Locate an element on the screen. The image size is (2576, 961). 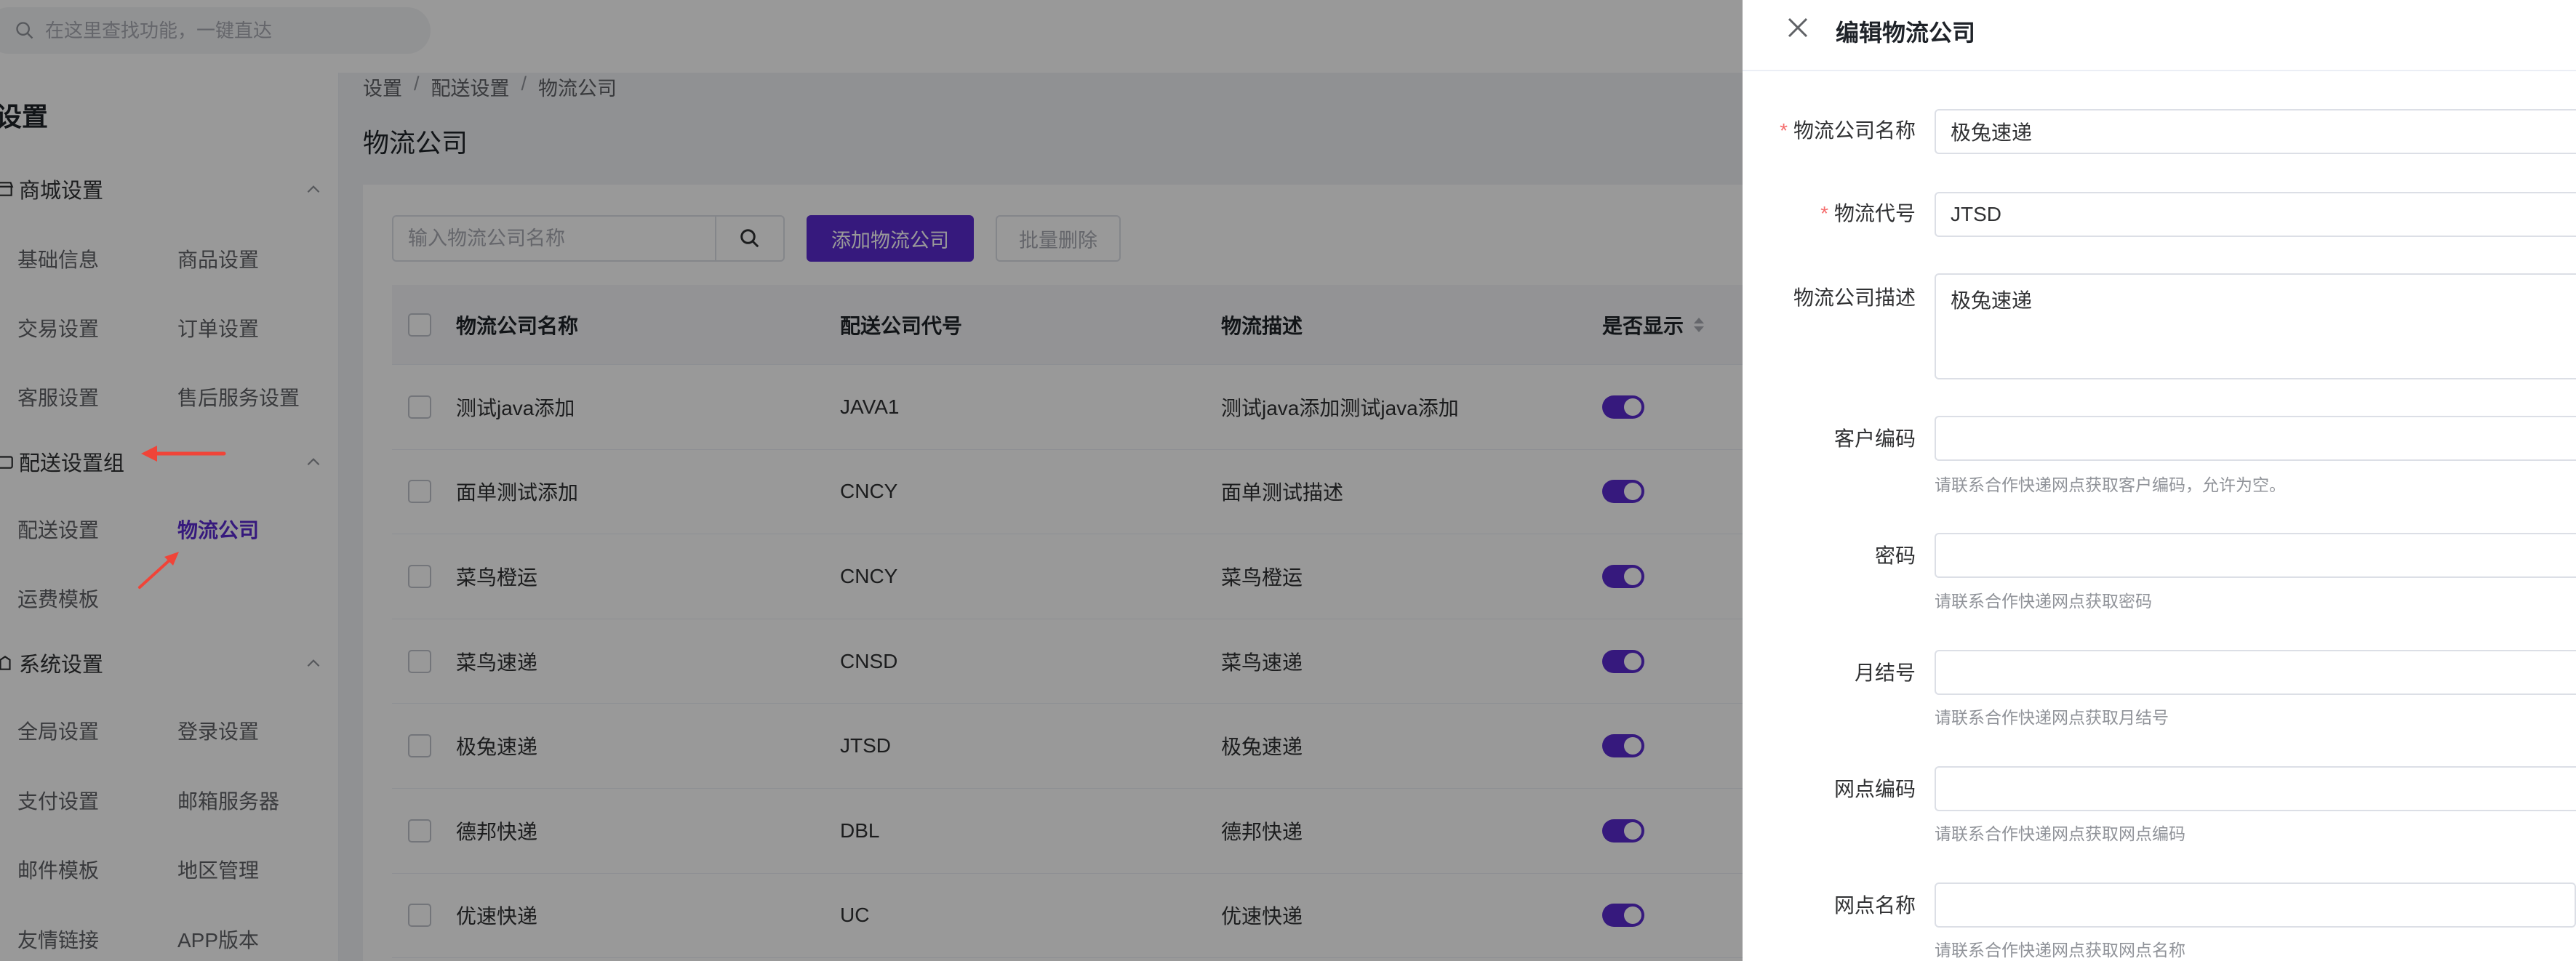
drawer-header: 编辑物流公司 is located at coordinates (2159, 35).